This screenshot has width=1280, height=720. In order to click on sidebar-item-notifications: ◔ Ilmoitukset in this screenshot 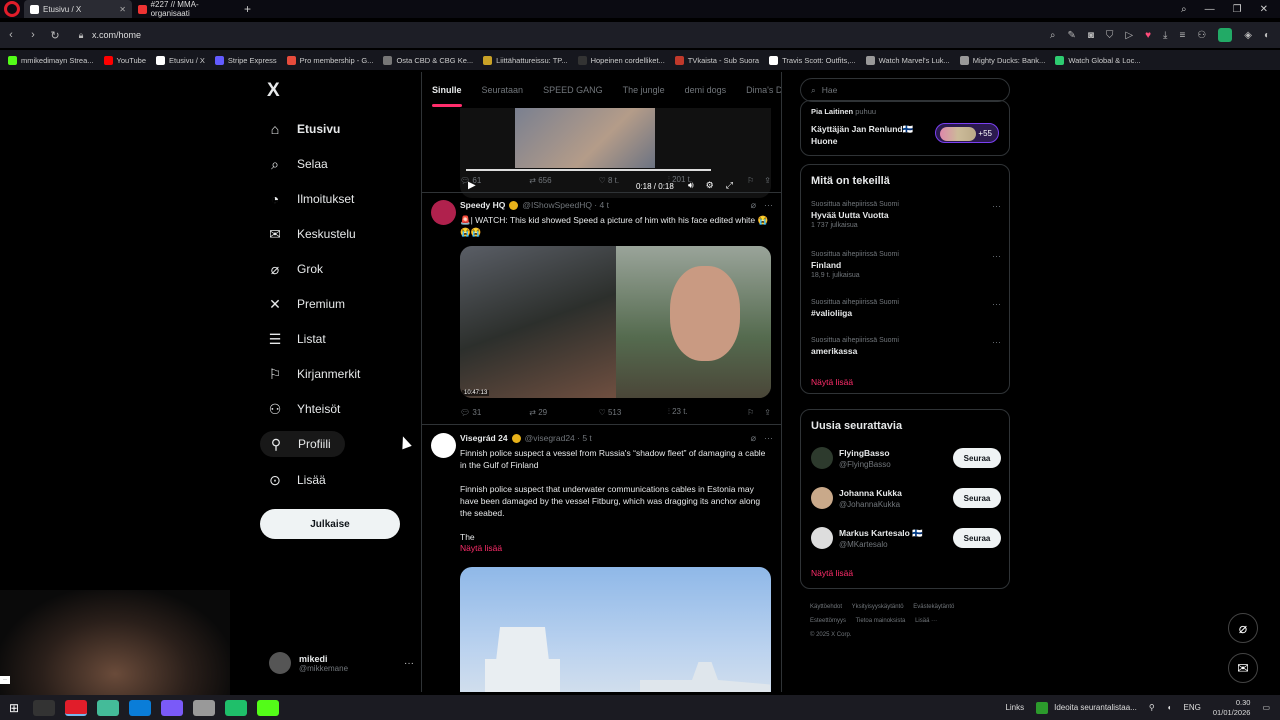, I will do `click(311, 199)`.